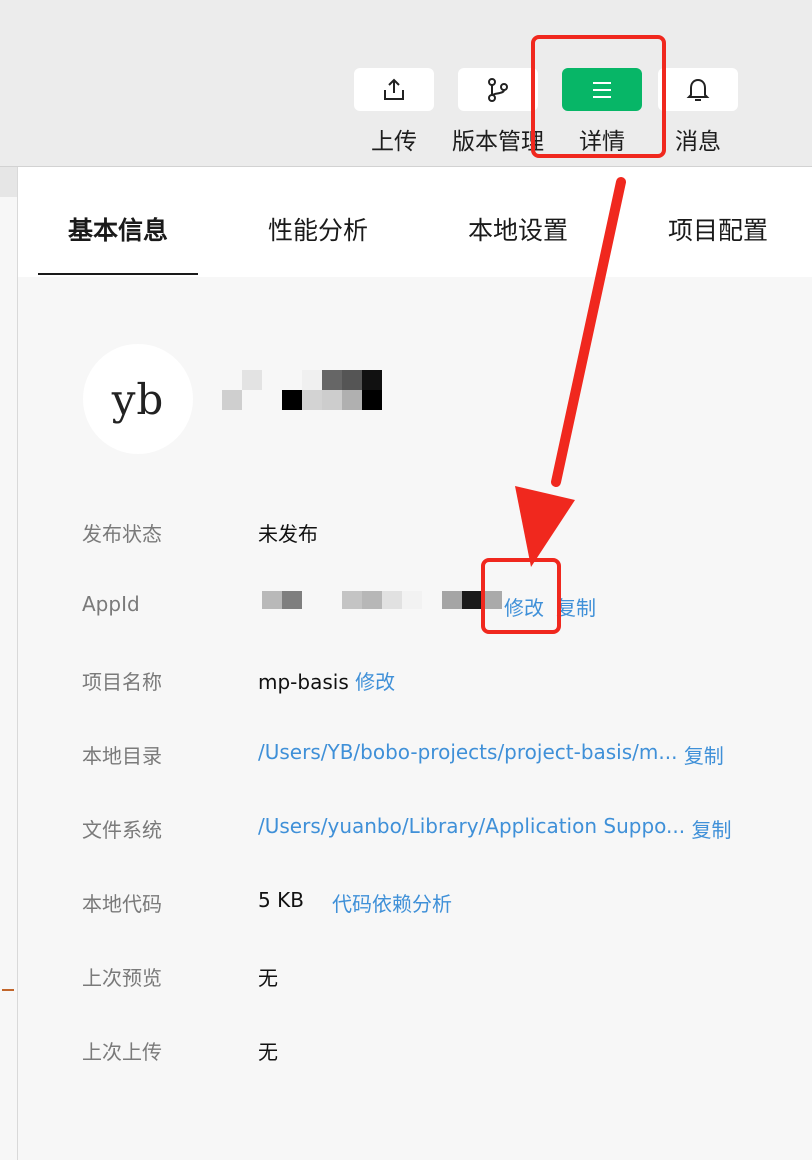  I want to click on annotation-arrow-icon, so click(570, 372).